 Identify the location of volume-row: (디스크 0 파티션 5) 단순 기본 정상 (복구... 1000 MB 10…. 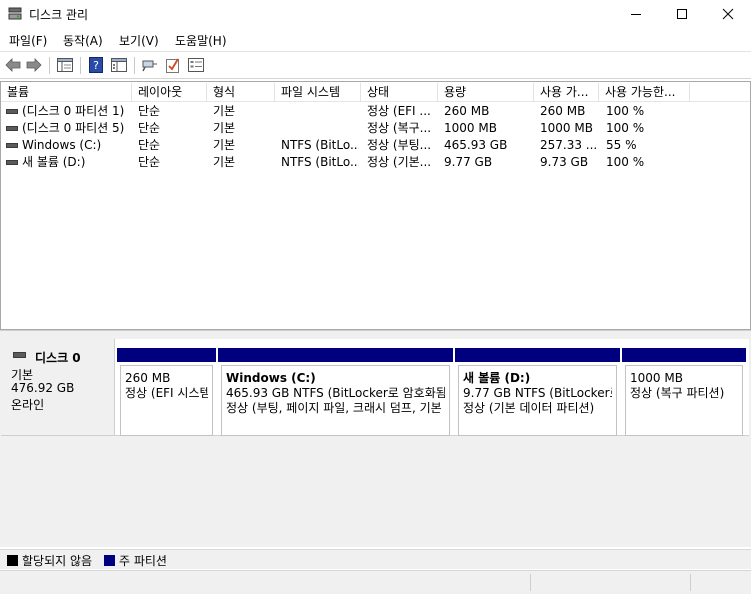
(375, 128).